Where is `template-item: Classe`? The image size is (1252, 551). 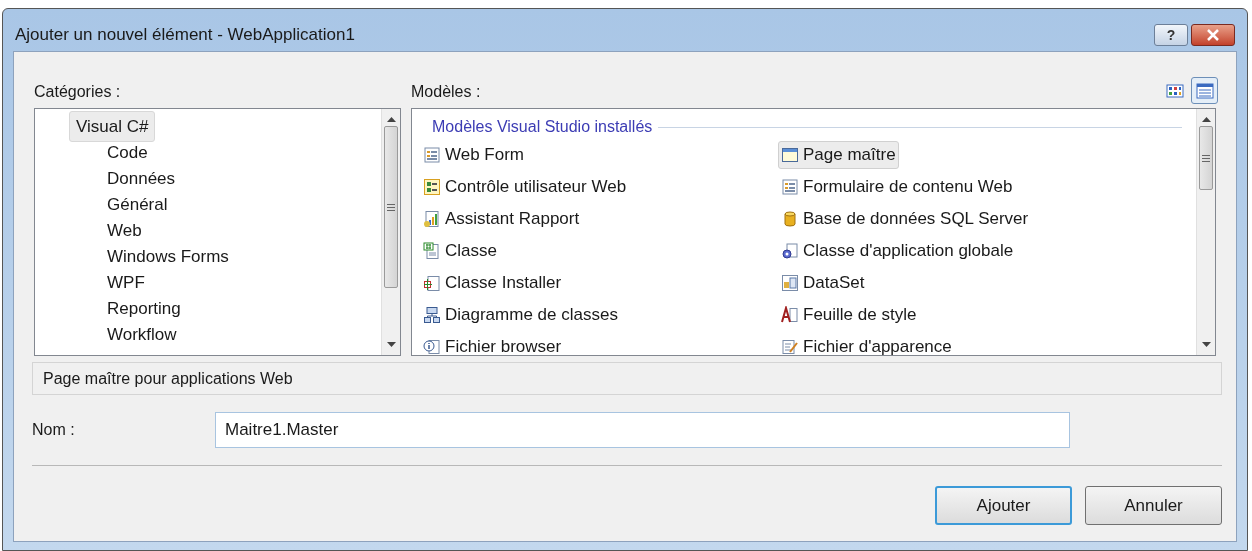 template-item: Classe is located at coordinates (460, 251).